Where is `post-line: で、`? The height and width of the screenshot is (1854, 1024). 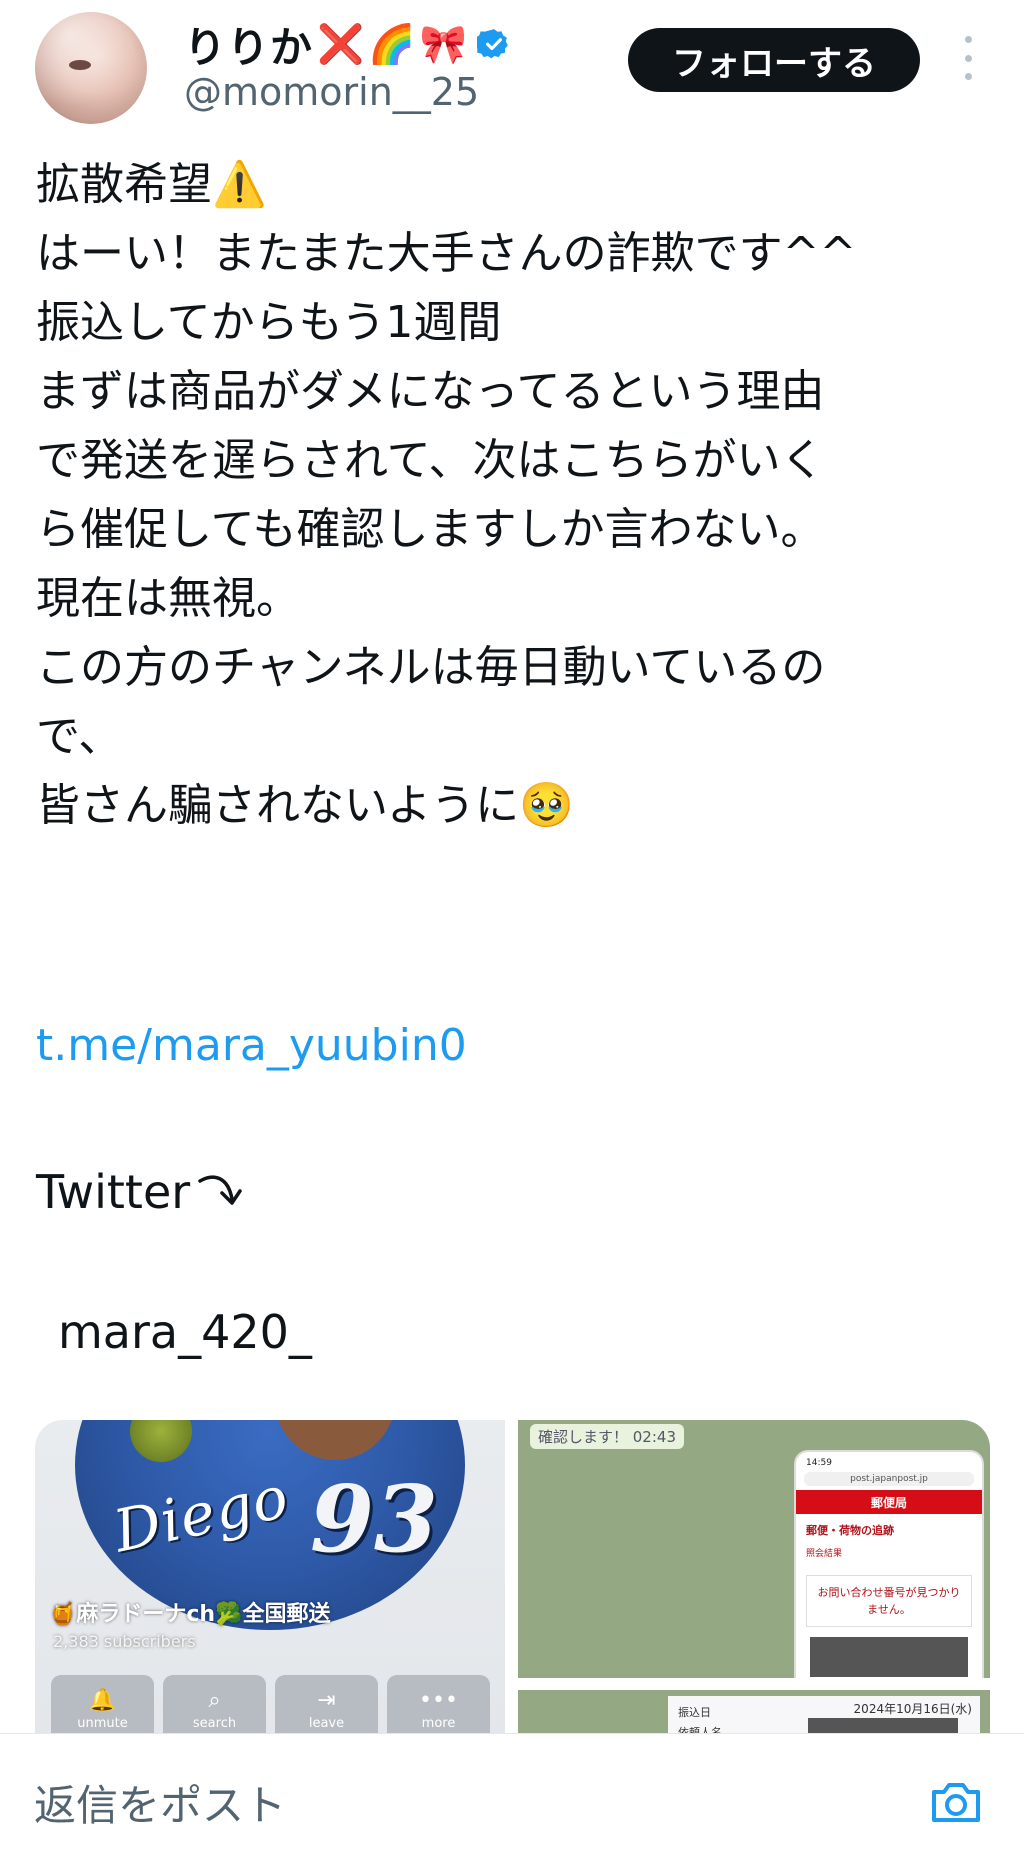
post-line: で、 is located at coordinates (79, 736).